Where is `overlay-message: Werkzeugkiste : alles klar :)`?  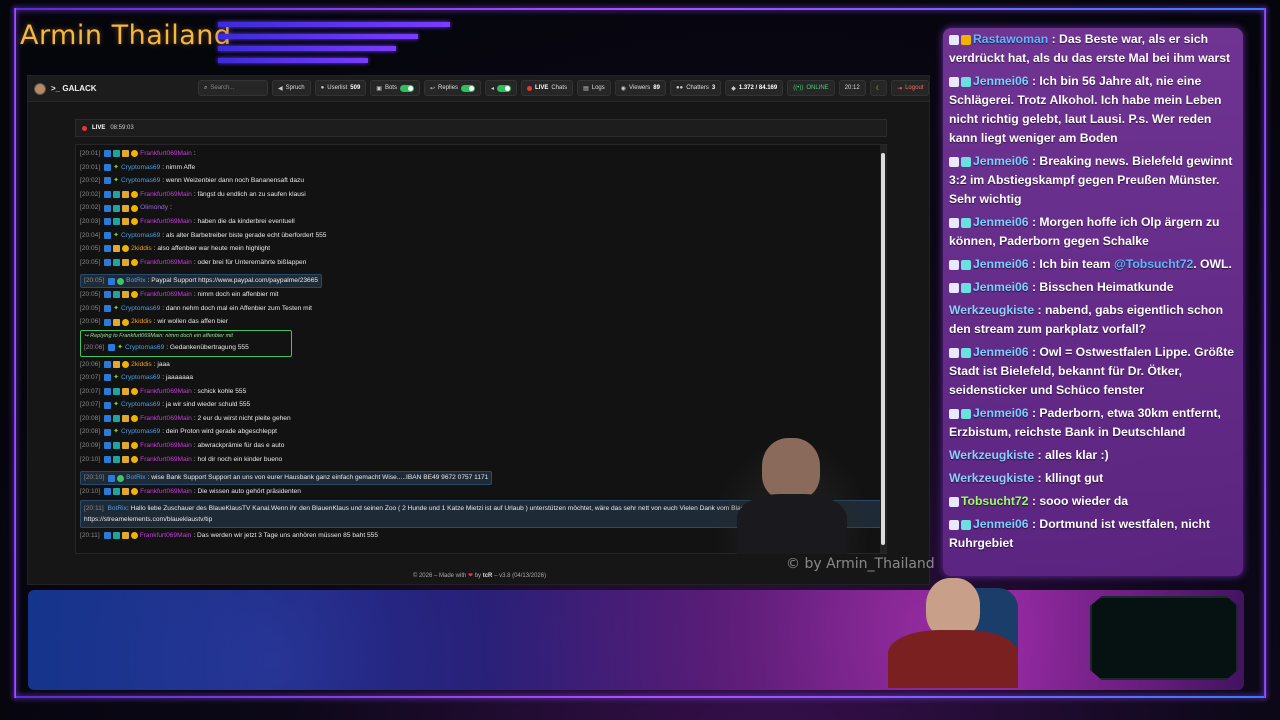
overlay-message: Werkzeugkiste : alles klar :) is located at coordinates (1093, 455).